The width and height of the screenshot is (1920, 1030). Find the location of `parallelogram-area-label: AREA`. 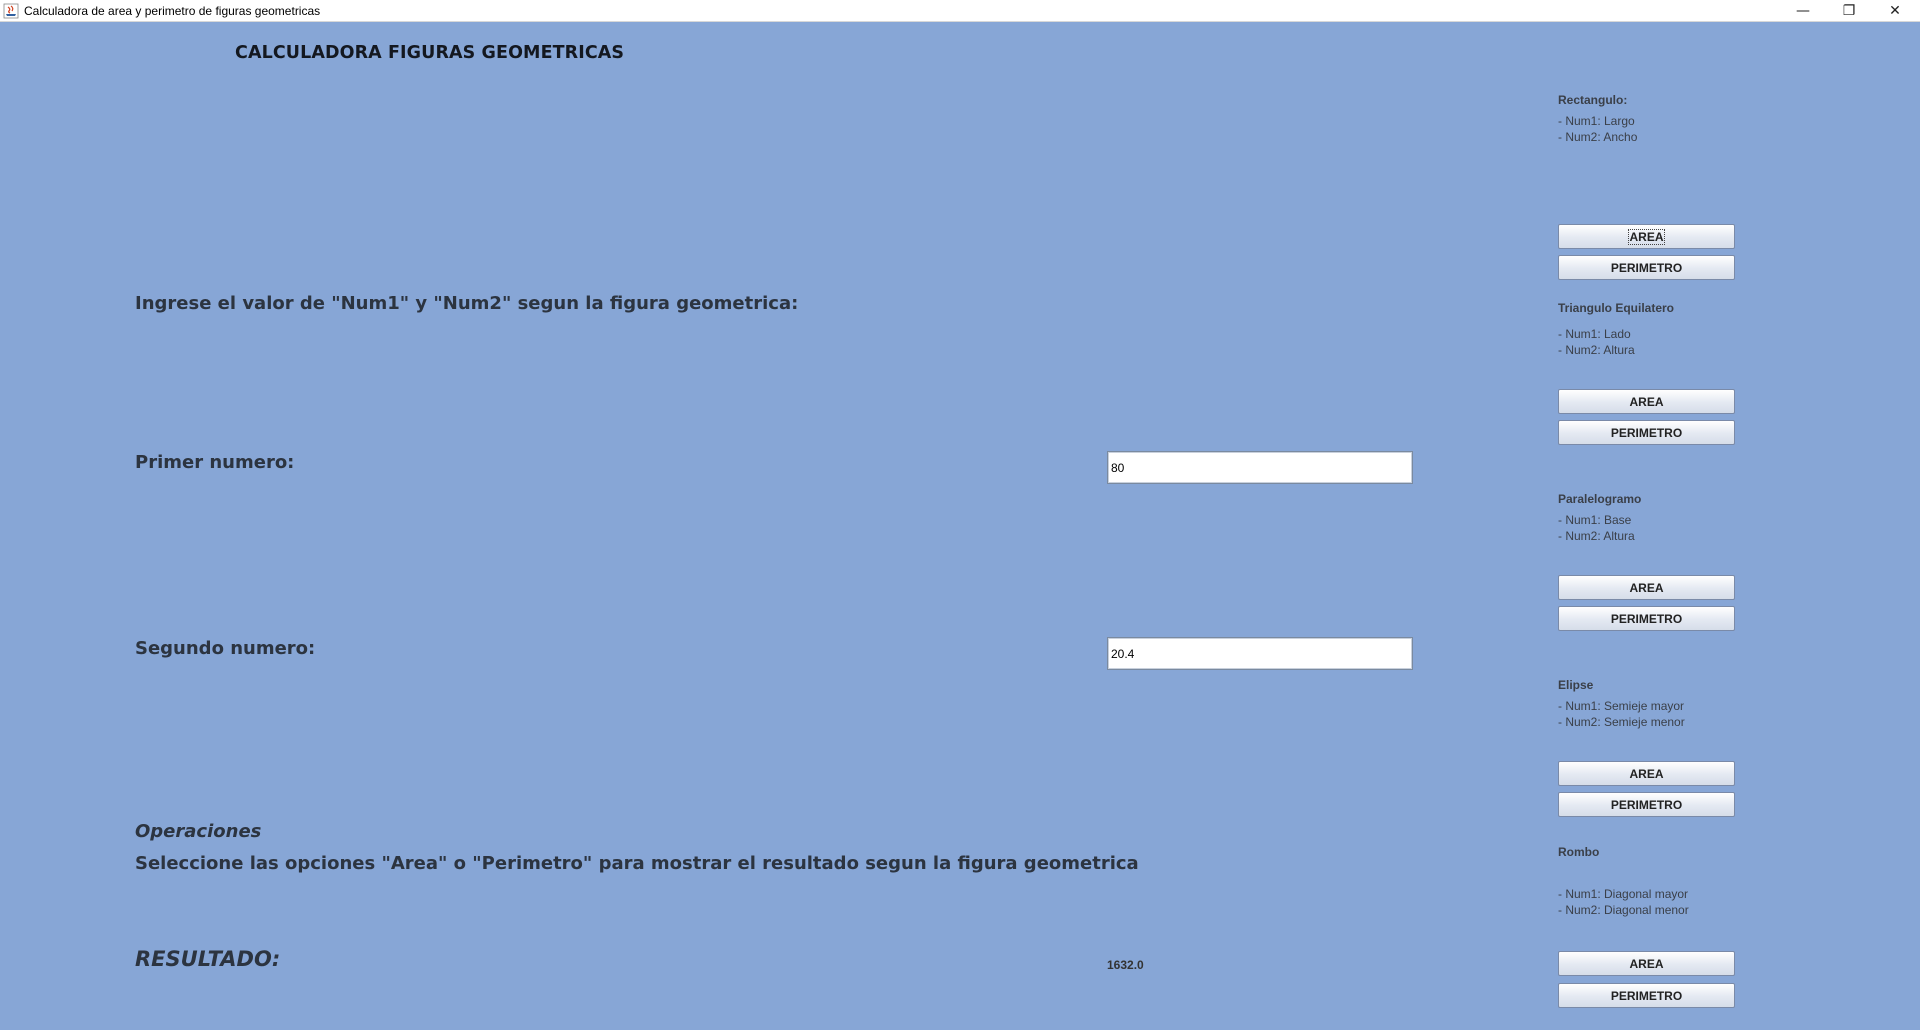

parallelogram-area-label: AREA is located at coordinates (1646, 587).